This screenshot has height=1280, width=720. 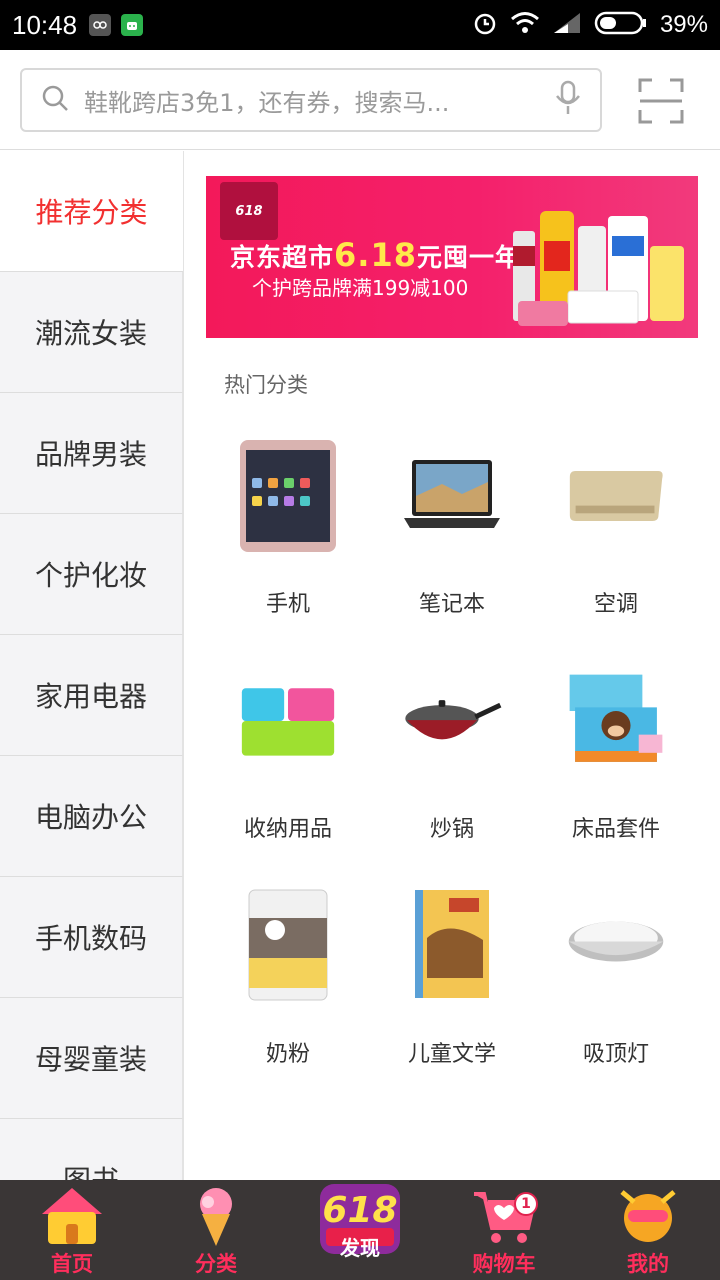 I want to click on storage-box-icon, so click(x=288, y=721).